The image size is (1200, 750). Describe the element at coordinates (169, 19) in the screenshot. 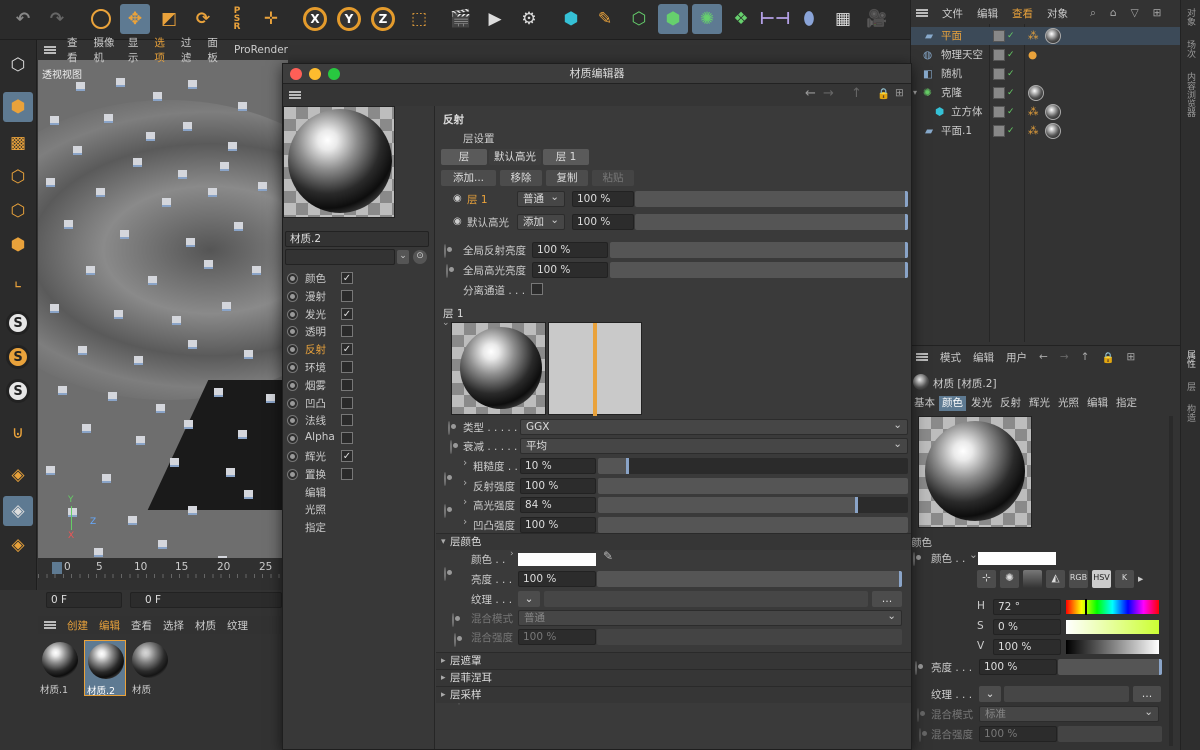

I see `scale-tool-icon: ◩` at that location.